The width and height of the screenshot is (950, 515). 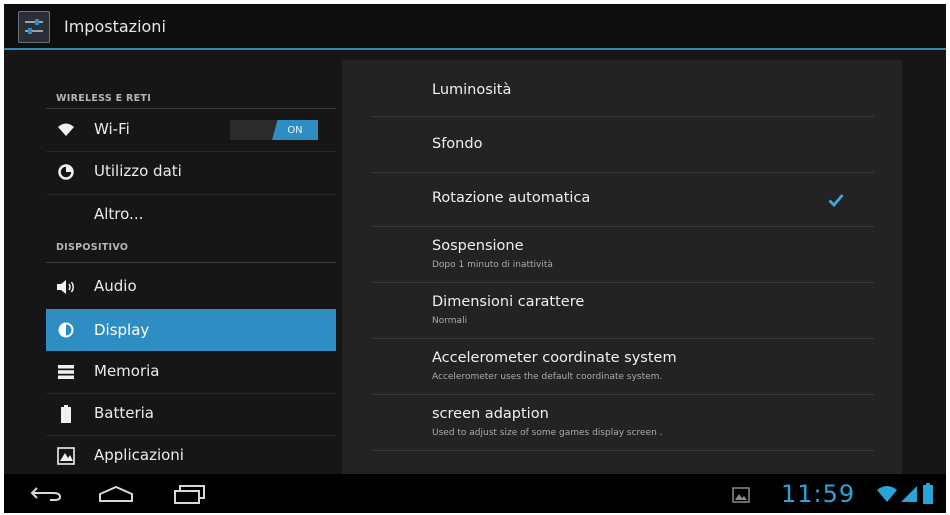 What do you see at coordinates (457, 144) in the screenshot?
I see `setting-title: Sfondo` at bounding box center [457, 144].